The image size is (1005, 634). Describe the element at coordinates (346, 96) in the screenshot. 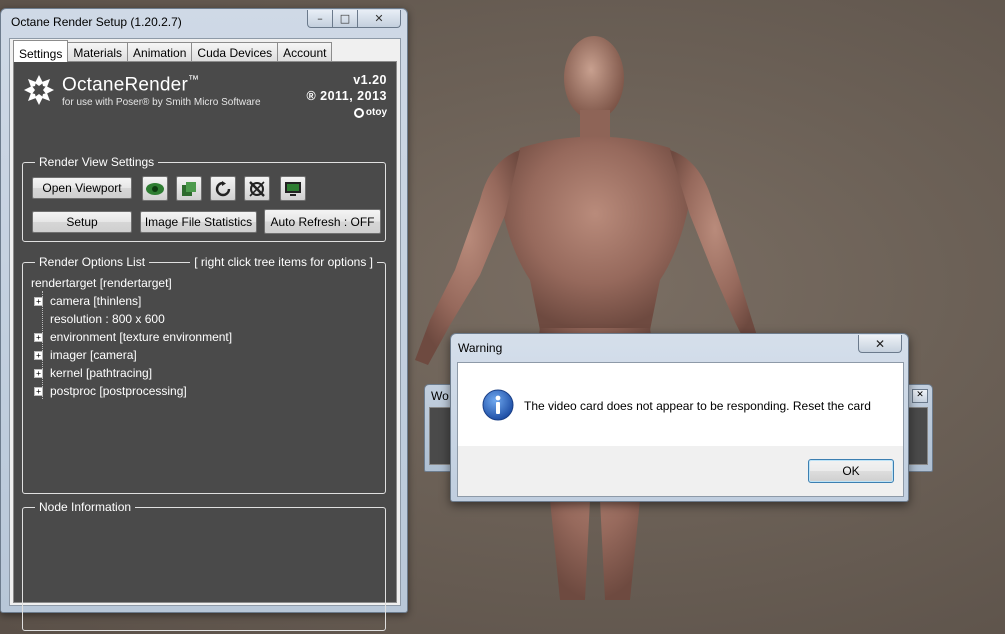

I see `copyright-label: ® 2011, 2013` at that location.